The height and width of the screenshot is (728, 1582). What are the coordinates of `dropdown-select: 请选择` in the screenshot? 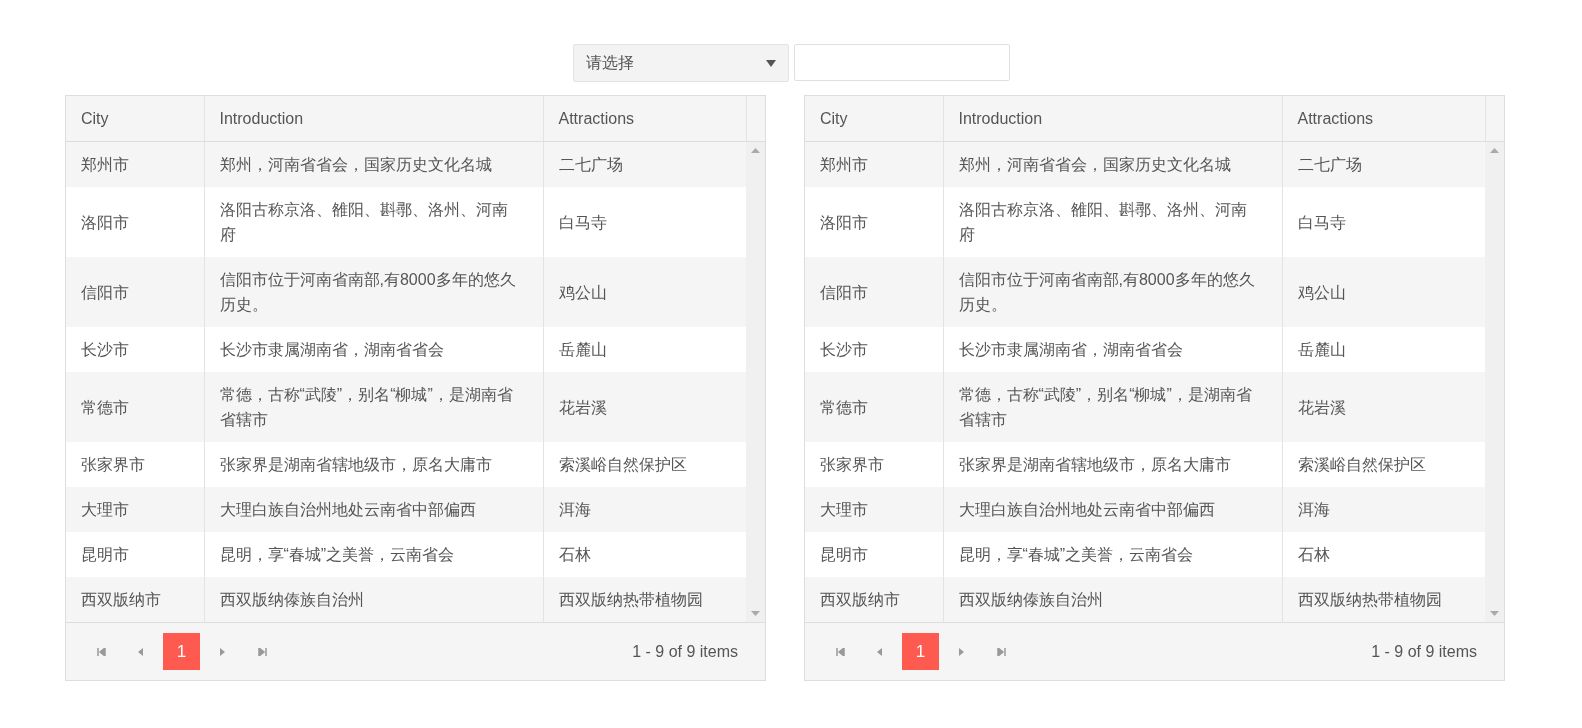 It's located at (680, 63).